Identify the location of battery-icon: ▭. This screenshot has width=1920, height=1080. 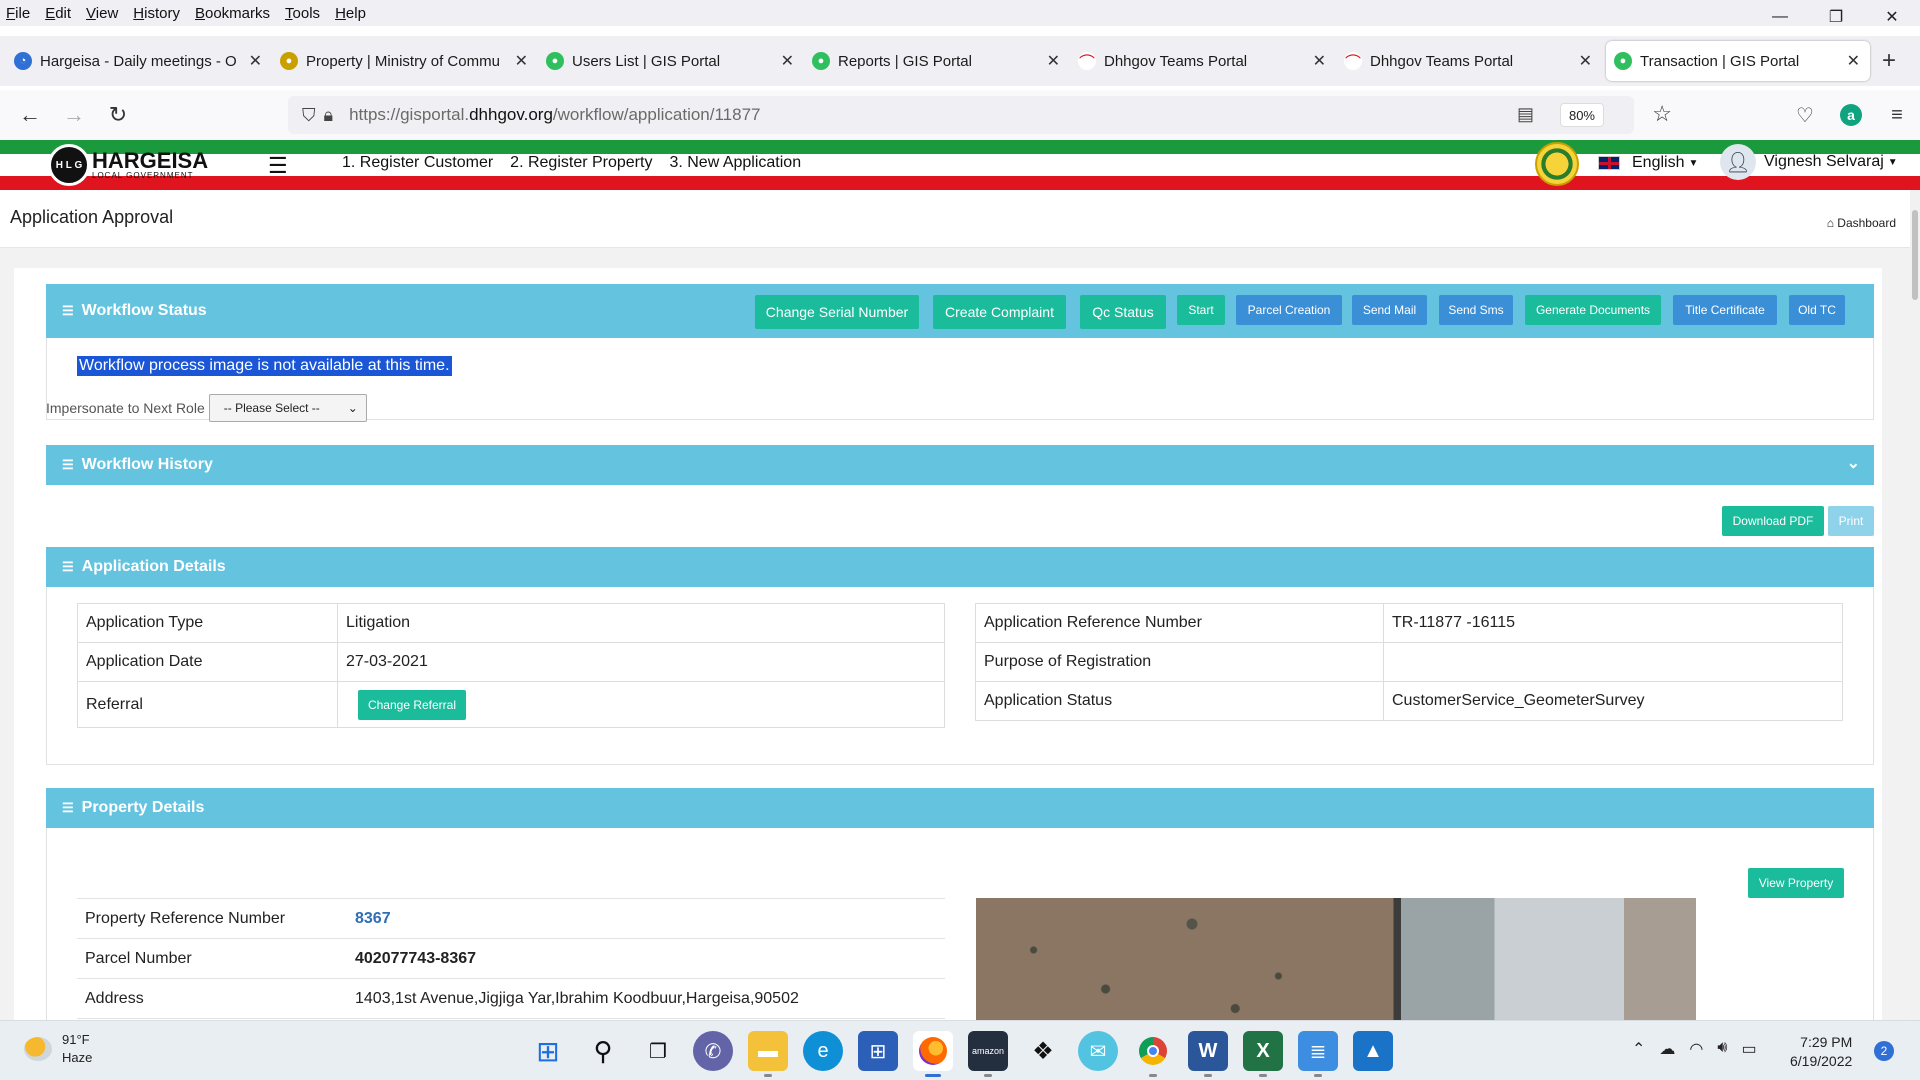
(1748, 1049).